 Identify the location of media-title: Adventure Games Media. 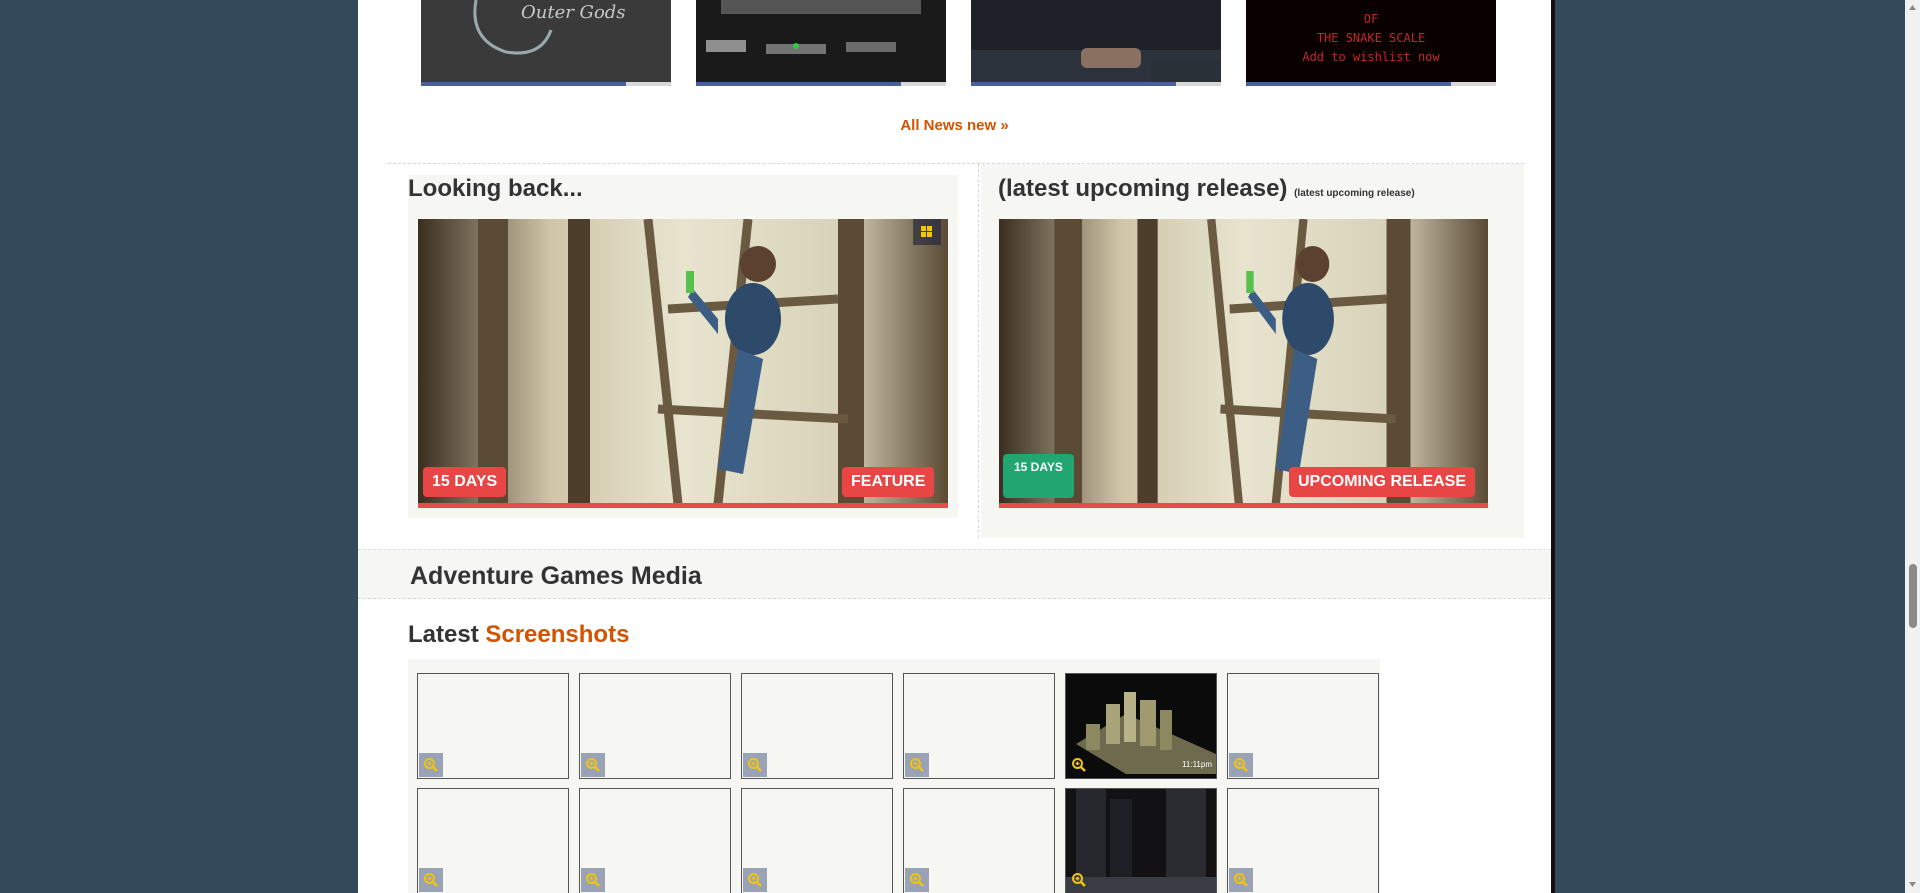
(556, 576).